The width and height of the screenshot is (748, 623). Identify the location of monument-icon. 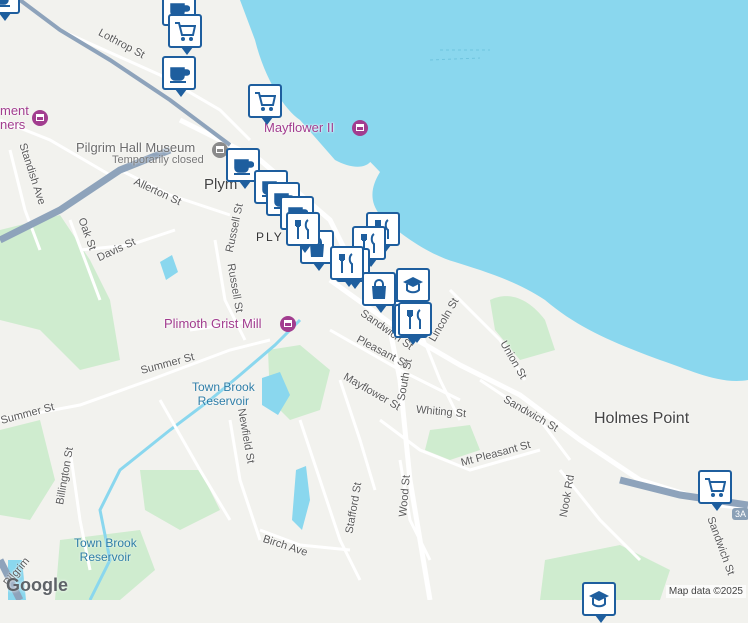
(40, 118).